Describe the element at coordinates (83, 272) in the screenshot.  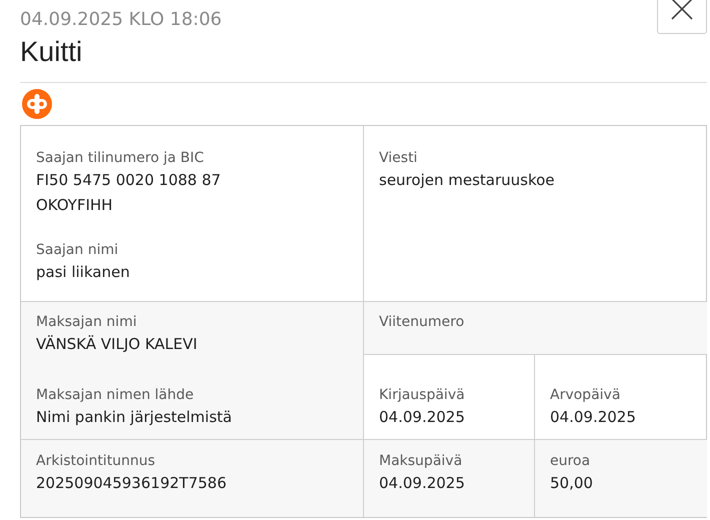
I see `field-value: pasi liikanen` at that location.